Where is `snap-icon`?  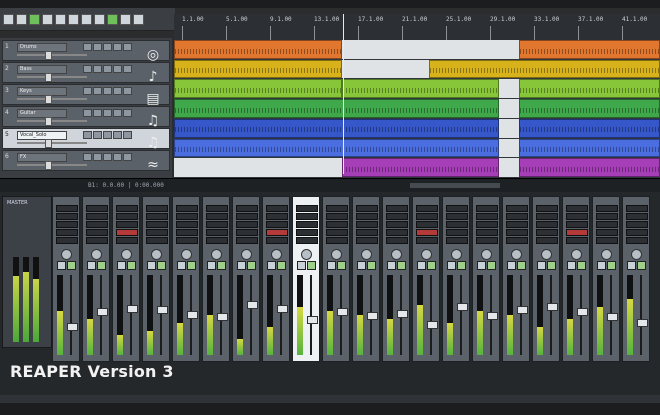 snap-icon is located at coordinates (112, 19).